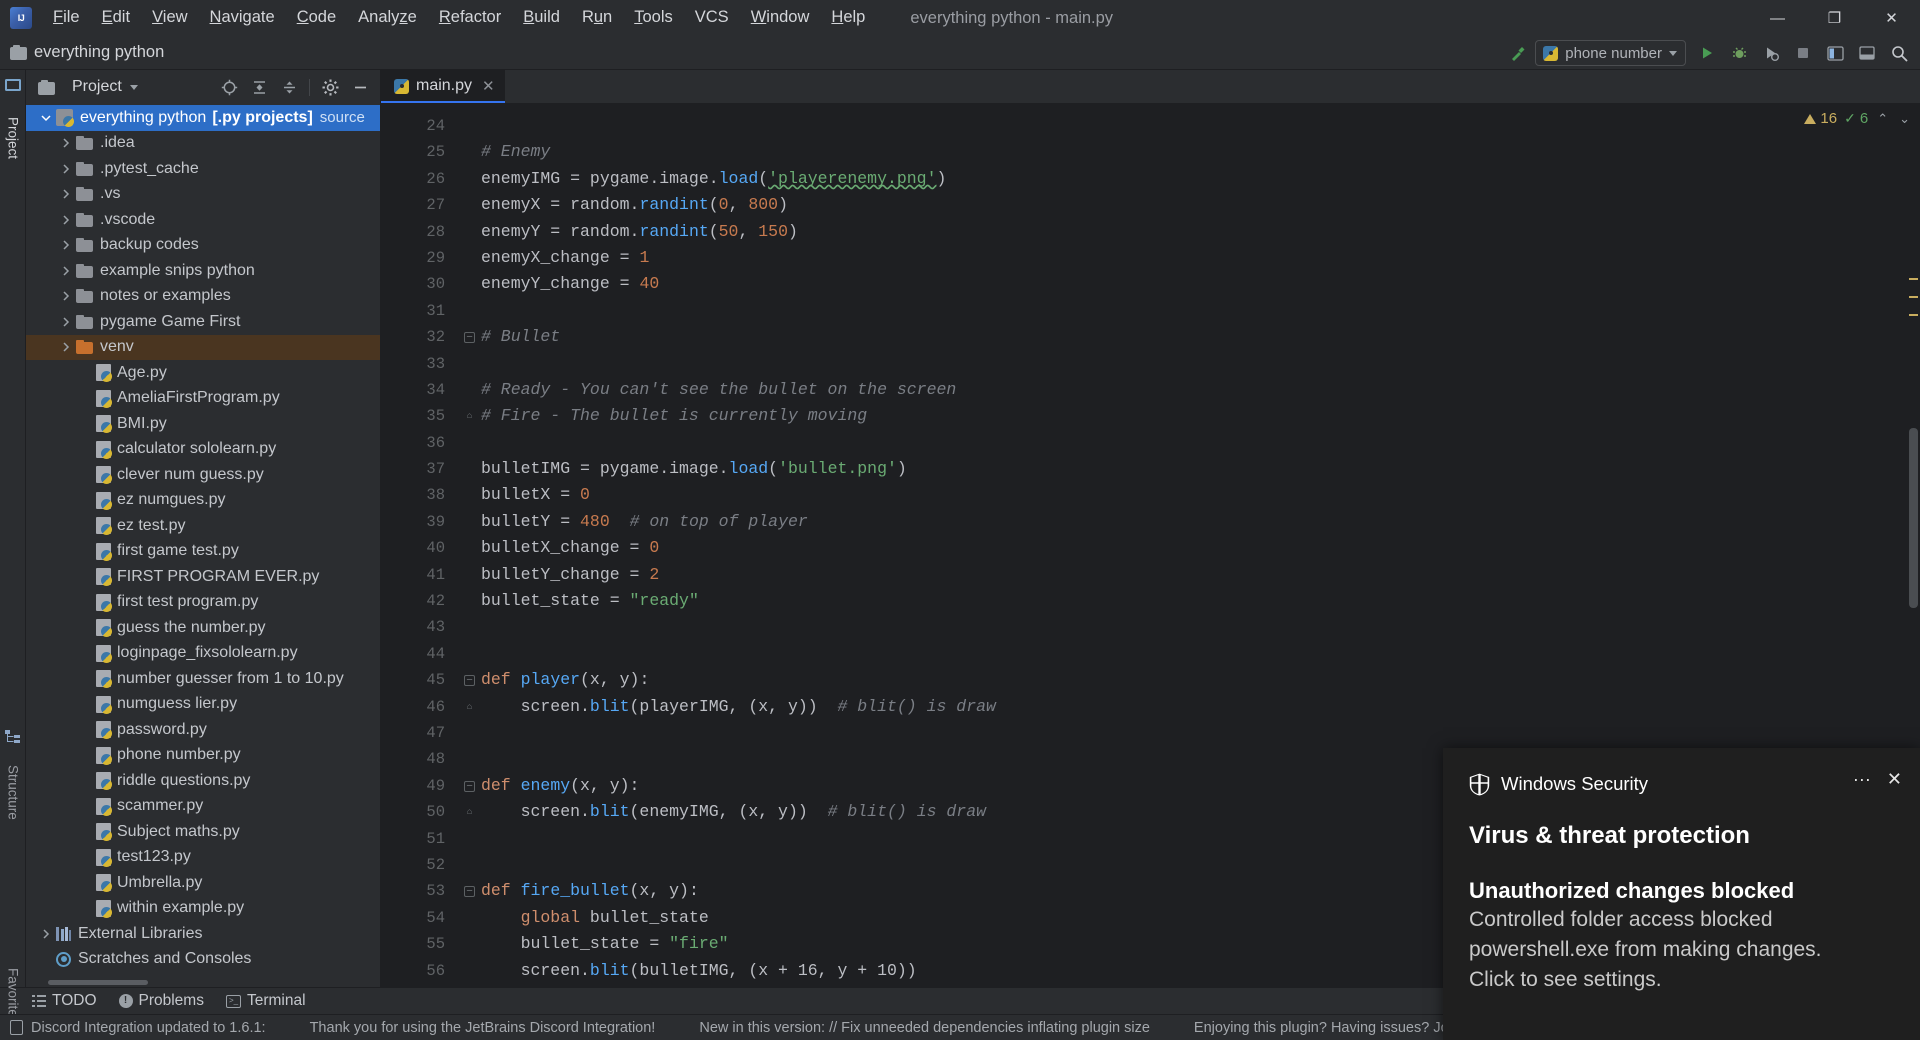 Image resolution: width=1920 pixels, height=1040 pixels. I want to click on tree-item: pygame Game First, so click(203, 322).